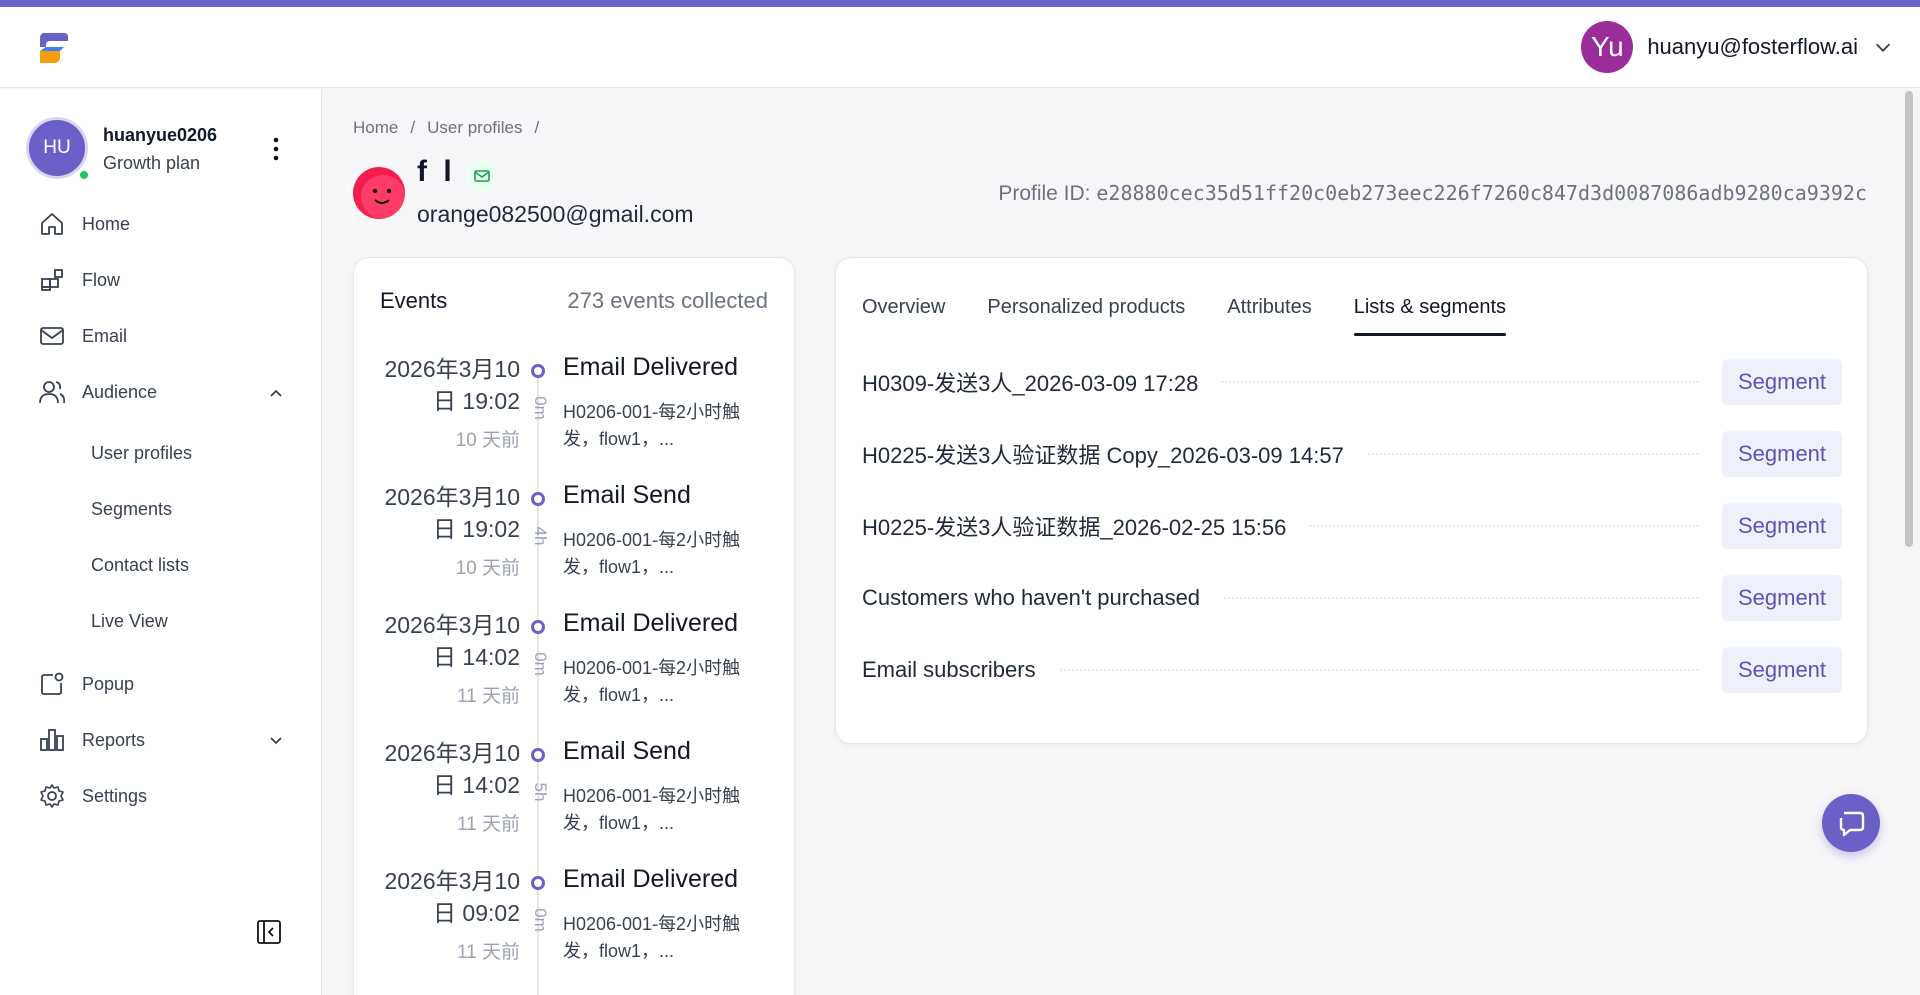 This screenshot has width=1920, height=995. What do you see at coordinates (57, 148) in the screenshot?
I see `avatar: HU` at bounding box center [57, 148].